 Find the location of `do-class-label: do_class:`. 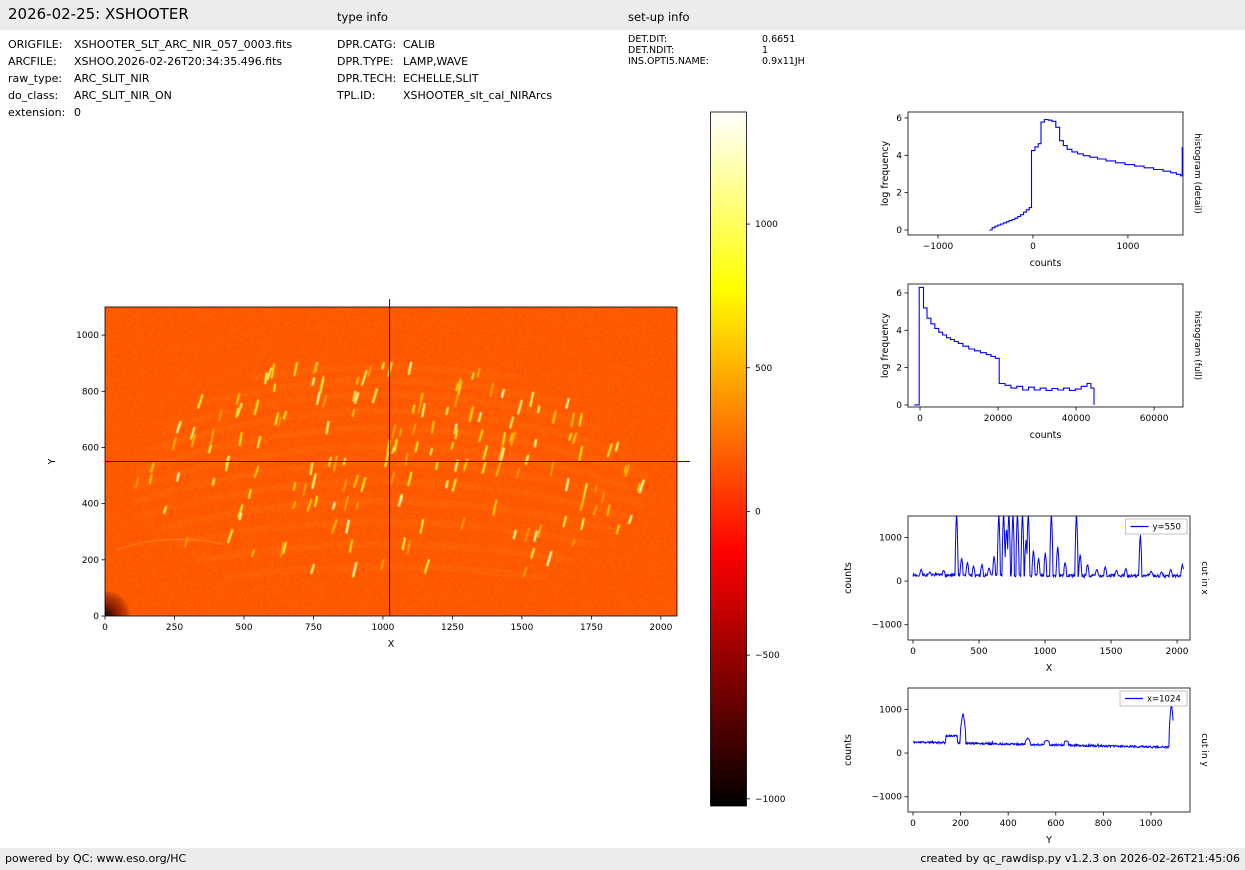

do-class-label: do_class: is located at coordinates (33, 95).